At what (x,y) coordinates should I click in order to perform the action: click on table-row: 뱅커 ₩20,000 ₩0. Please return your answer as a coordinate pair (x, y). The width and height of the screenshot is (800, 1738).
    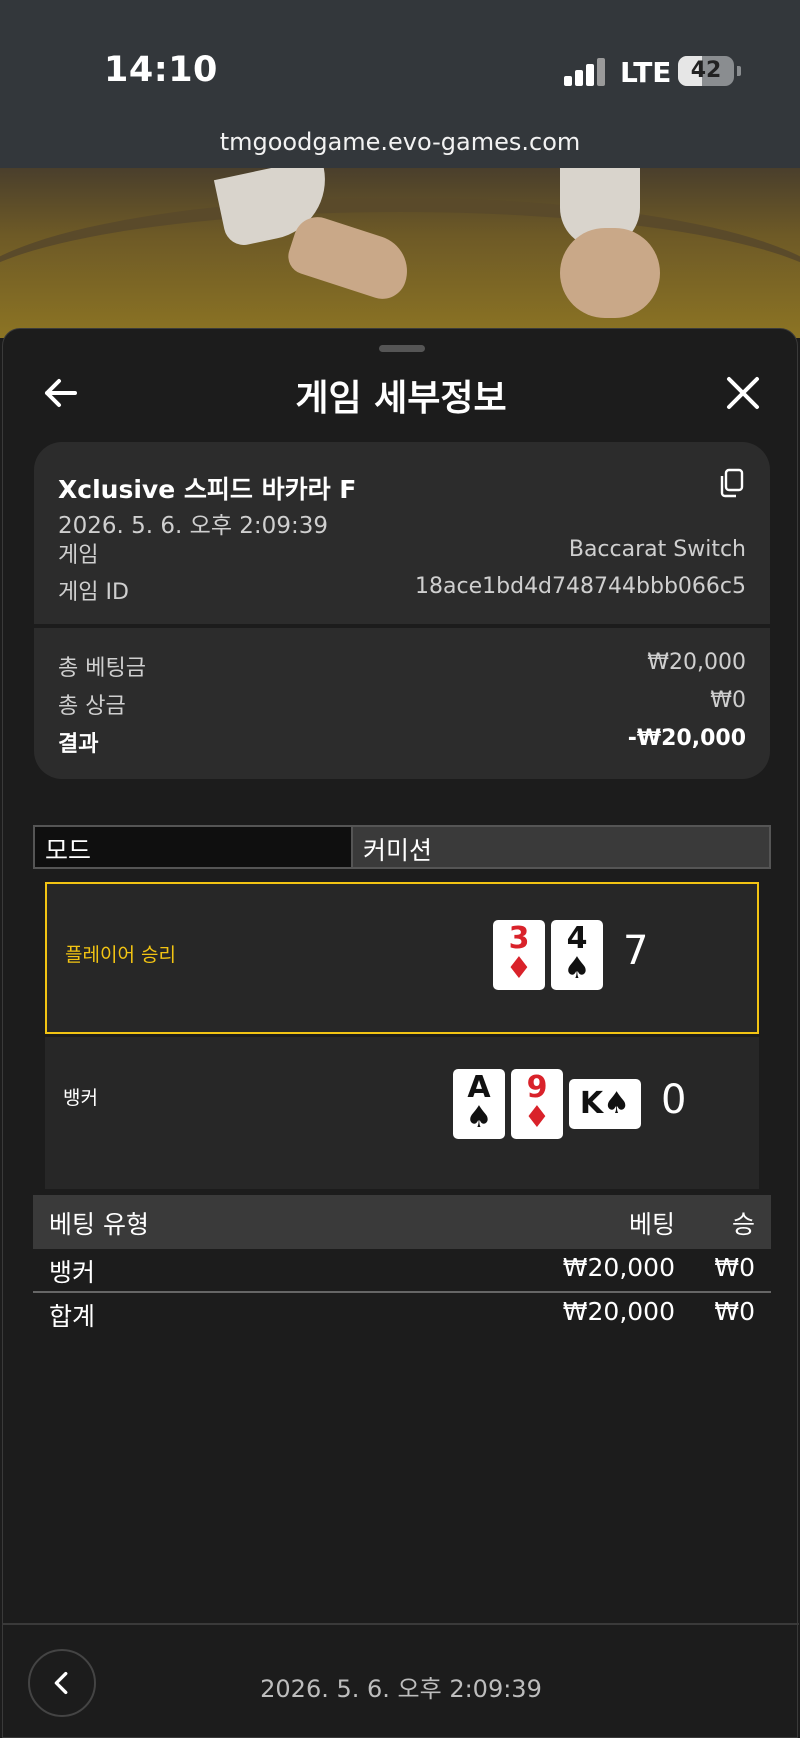
    Looking at the image, I should click on (402, 1270).